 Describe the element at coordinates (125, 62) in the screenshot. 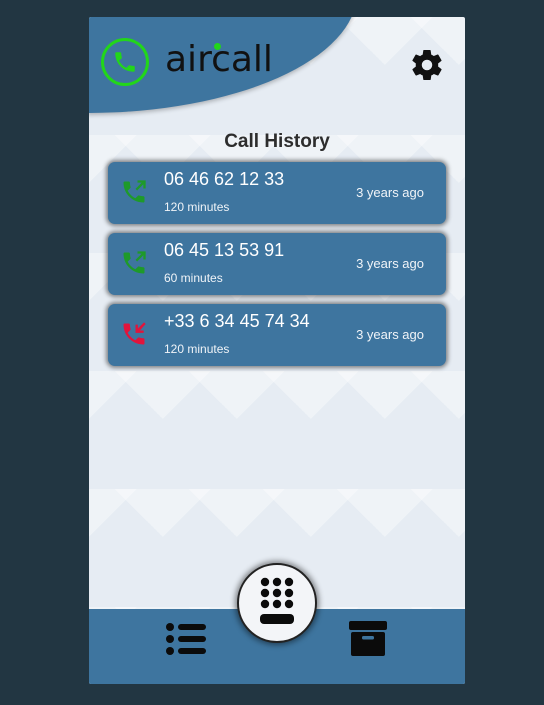

I see `logo-phone-icon` at that location.